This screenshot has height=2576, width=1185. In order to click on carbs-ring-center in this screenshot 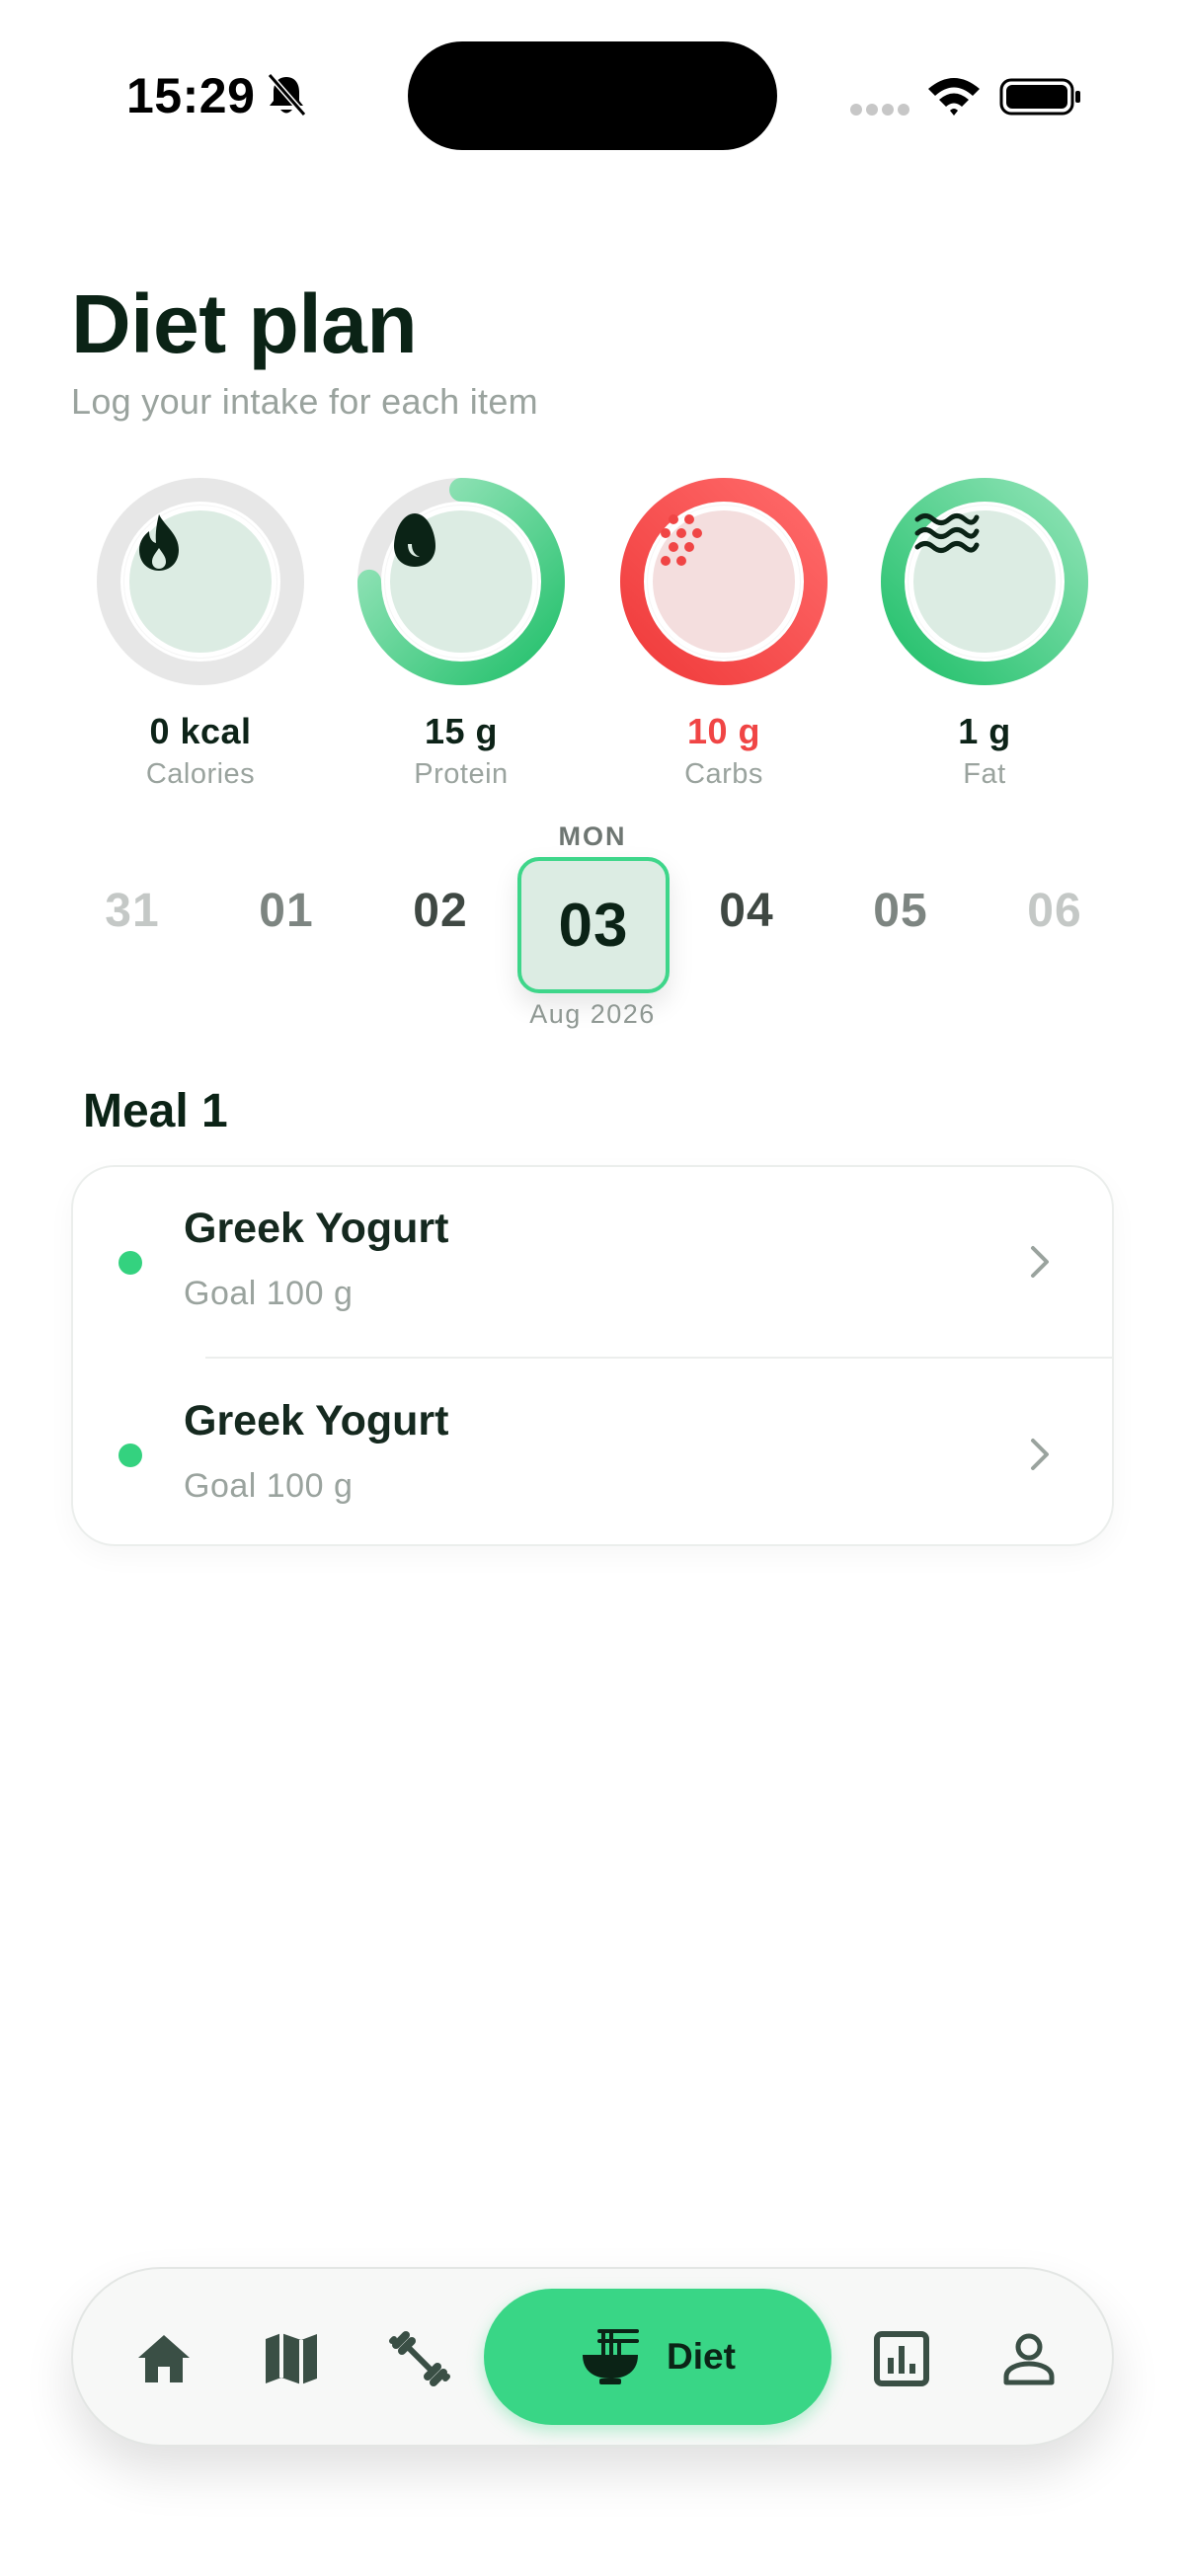, I will do `click(724, 582)`.